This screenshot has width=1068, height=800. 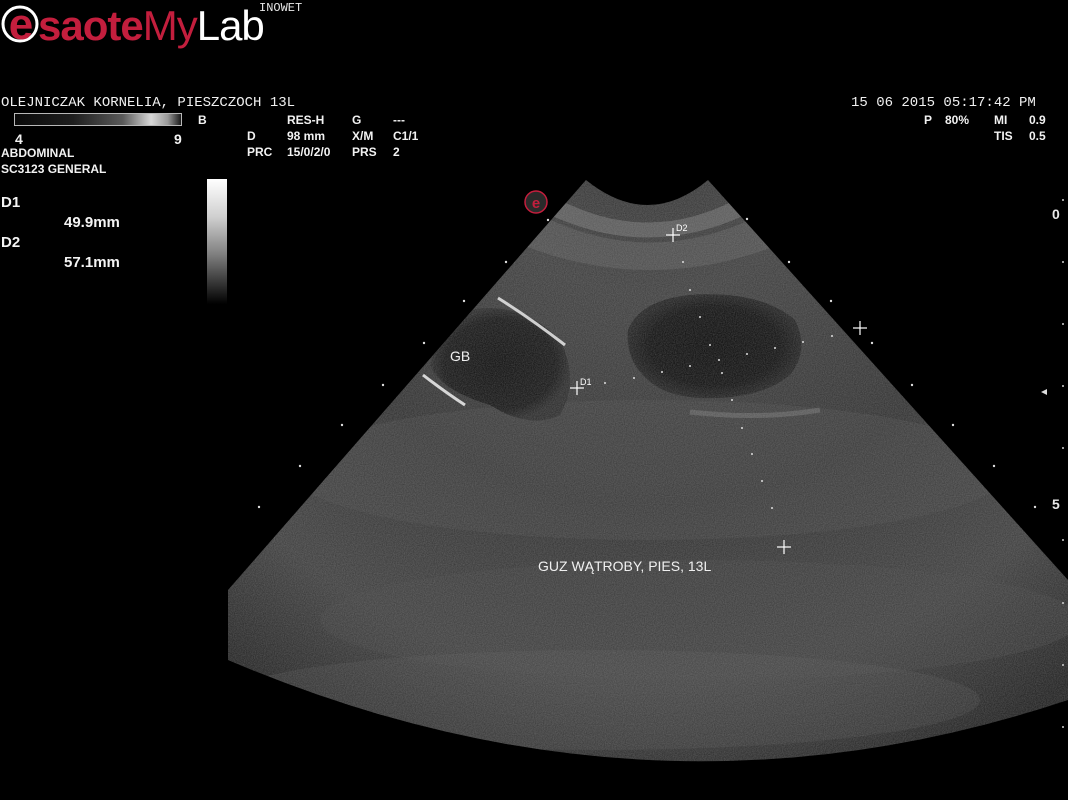 What do you see at coordinates (98, 119) in the screenshot?
I see `grayscale-bar` at bounding box center [98, 119].